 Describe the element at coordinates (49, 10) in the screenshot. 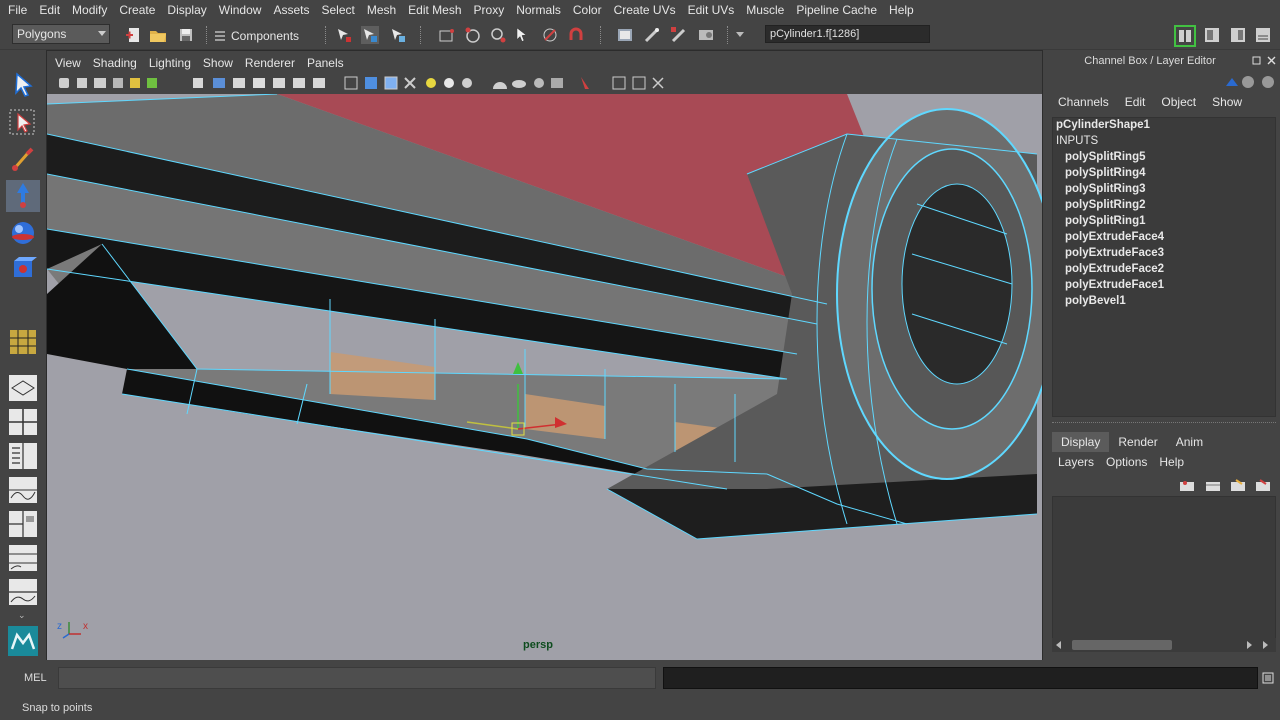

I see `menu-edit: Edit` at that location.